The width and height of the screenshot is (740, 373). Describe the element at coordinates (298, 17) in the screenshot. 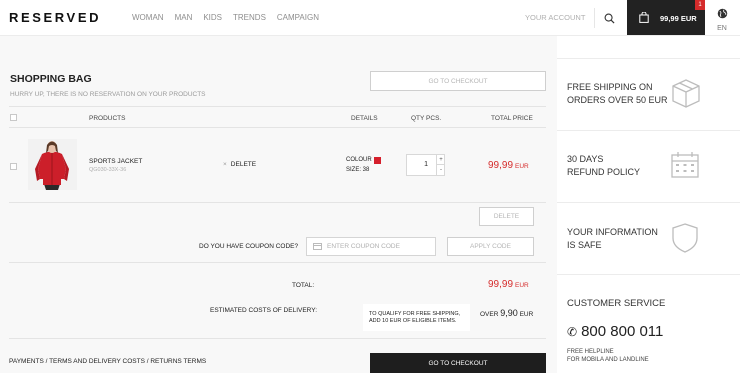

I see `nav-campaign: CAMPAIGN` at that location.